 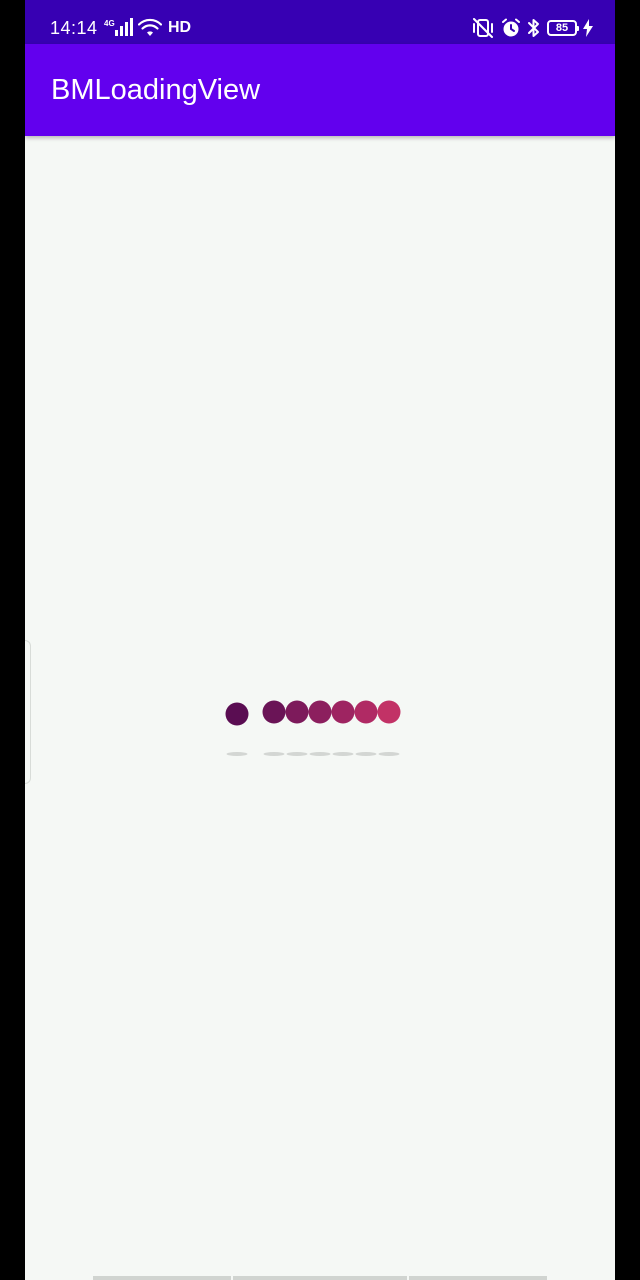 I want to click on charging-icon, so click(x=588, y=28).